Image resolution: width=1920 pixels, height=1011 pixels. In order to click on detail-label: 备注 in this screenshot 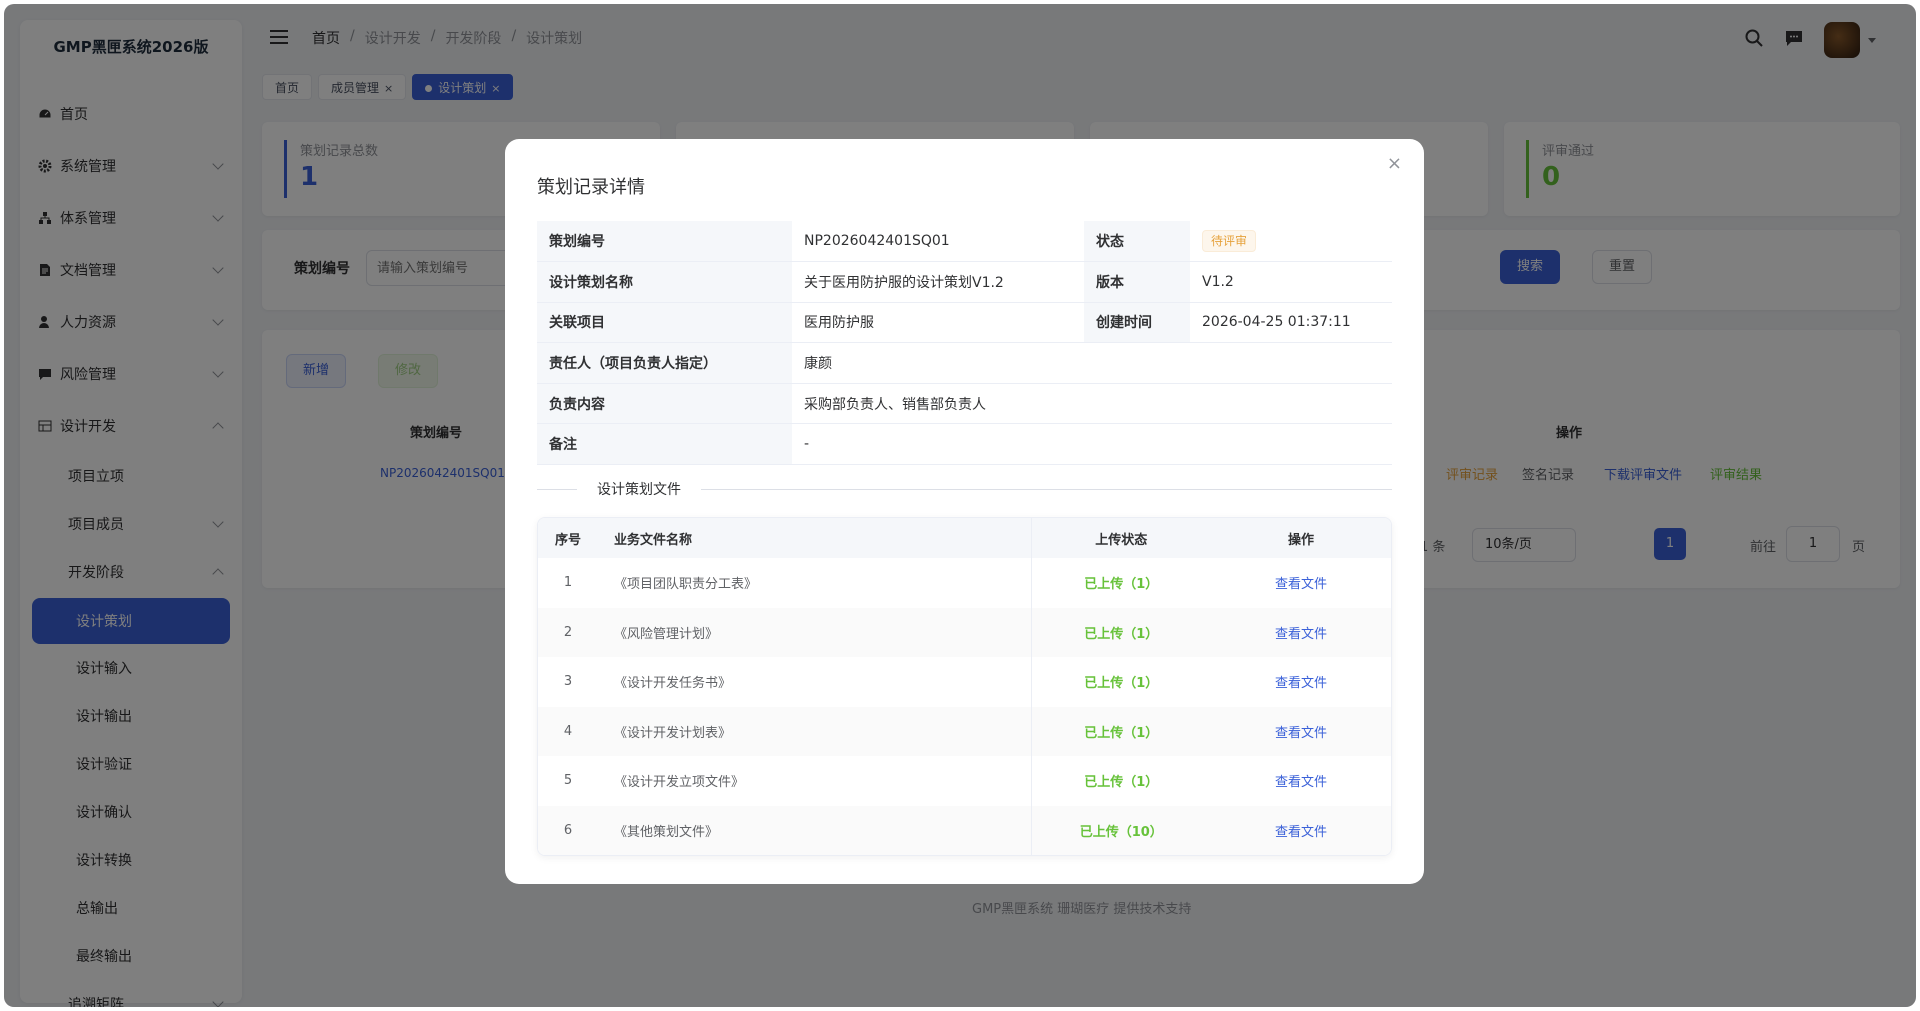, I will do `click(664, 444)`.